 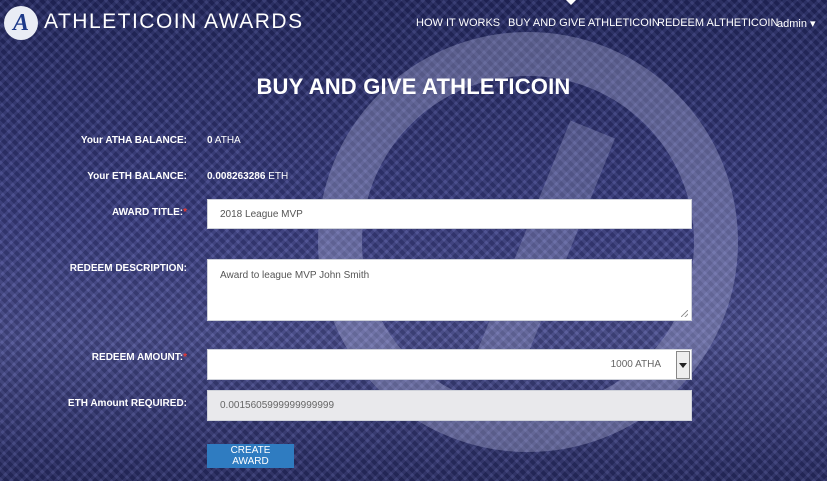 I want to click on nav-redeem: REDEEM ALTHETICOIN, so click(x=717, y=23).